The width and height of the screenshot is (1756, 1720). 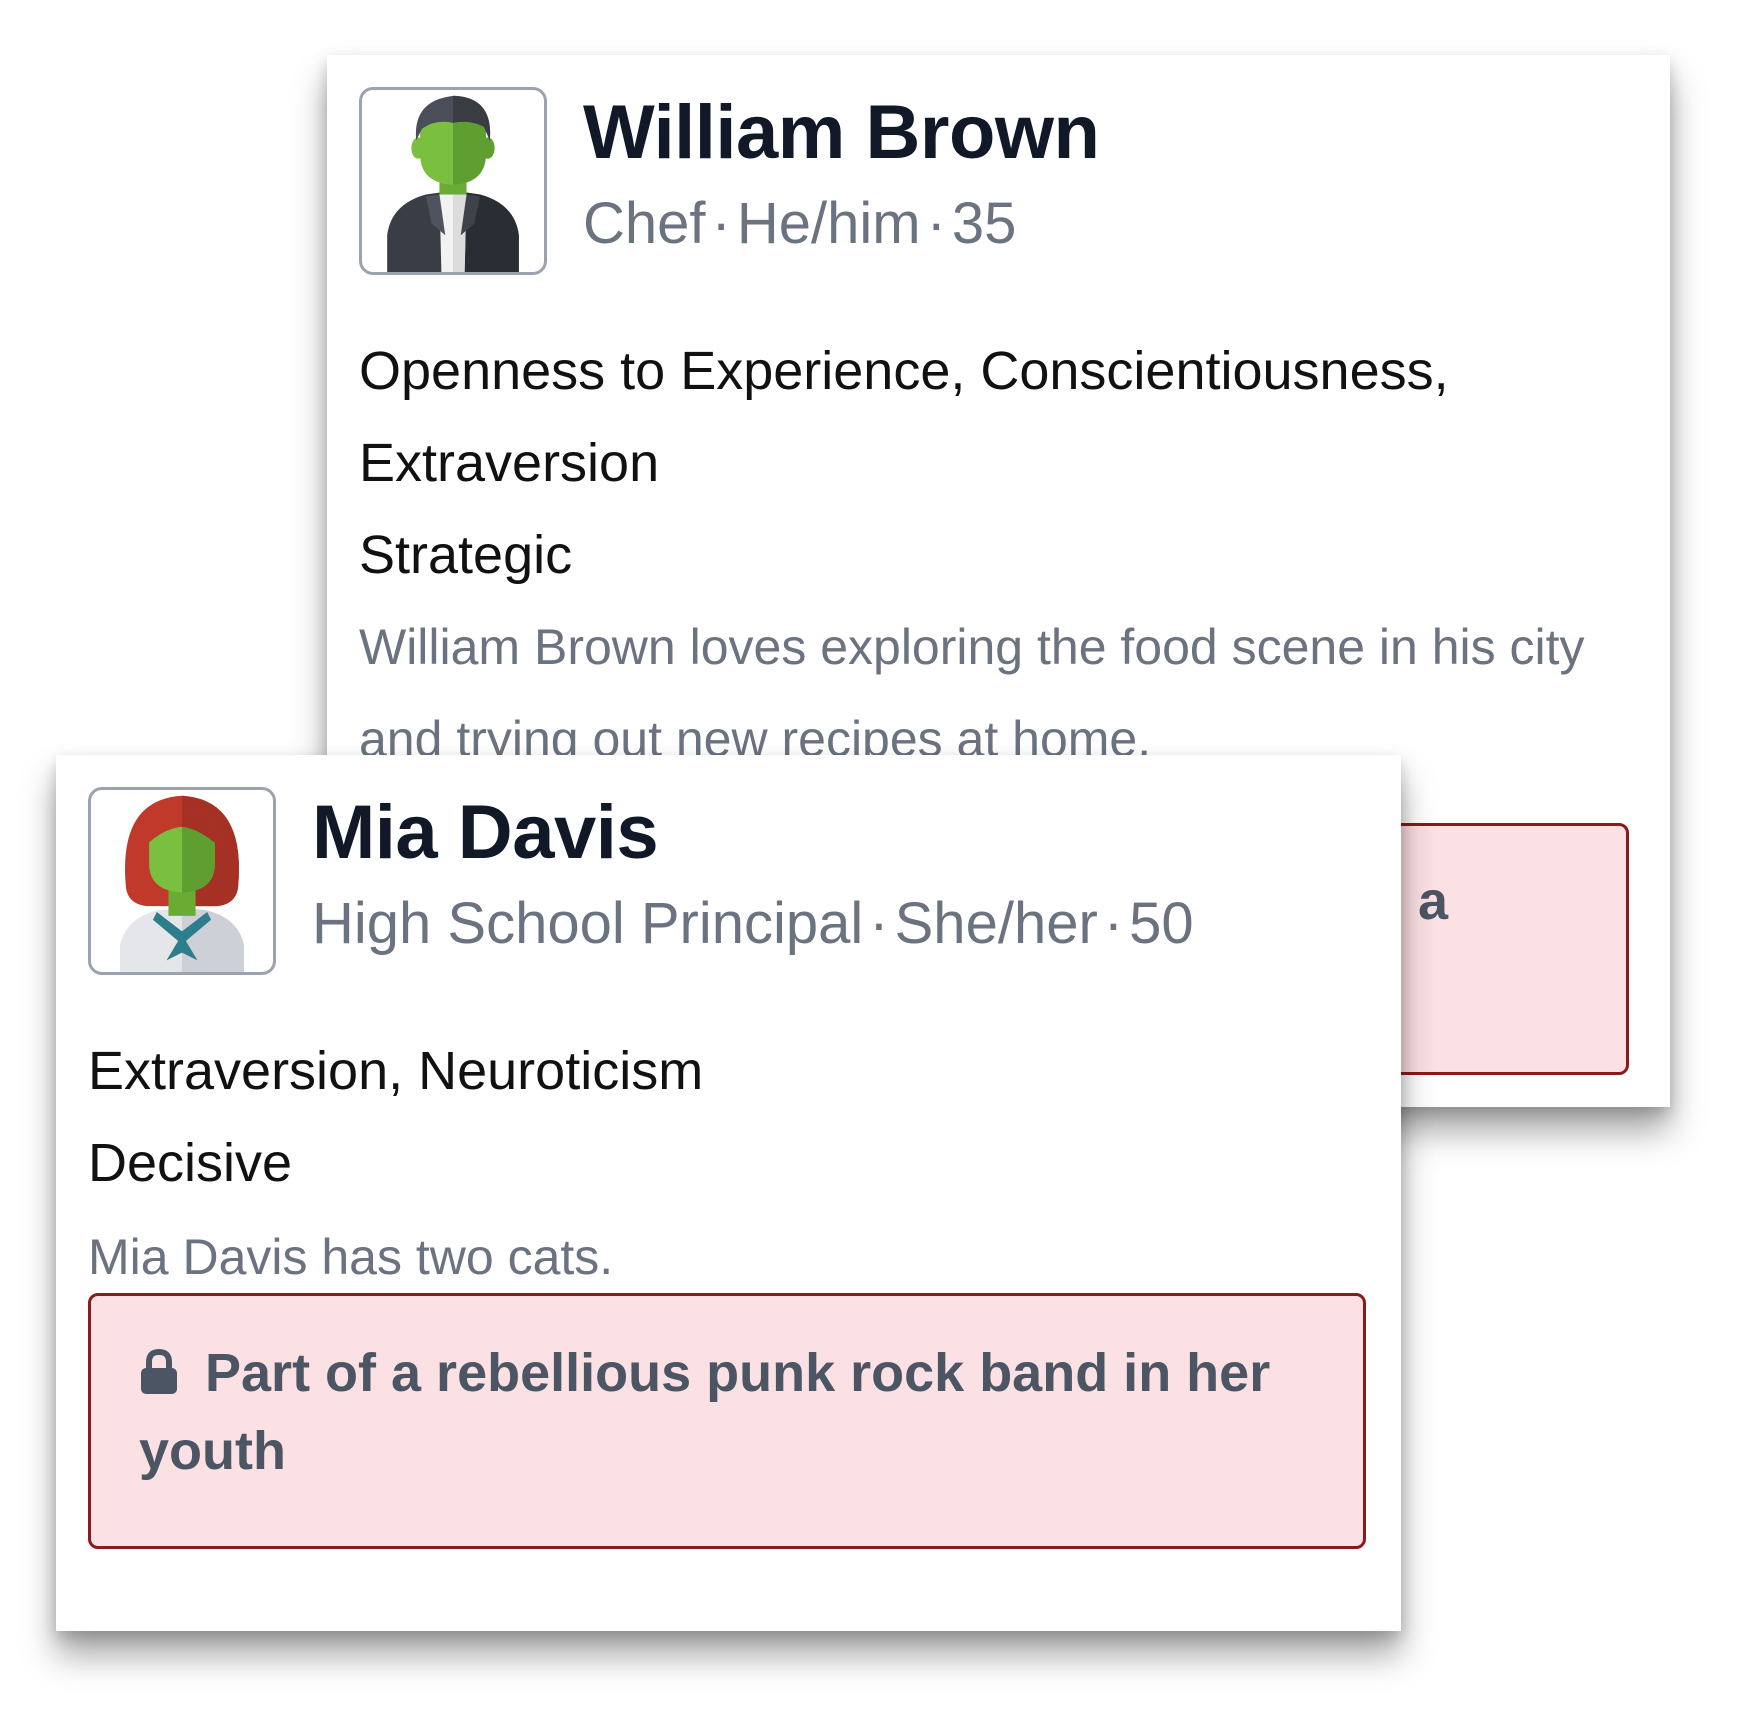 What do you see at coordinates (182, 881) in the screenshot?
I see `woman-red-hair-avatar-icon` at bounding box center [182, 881].